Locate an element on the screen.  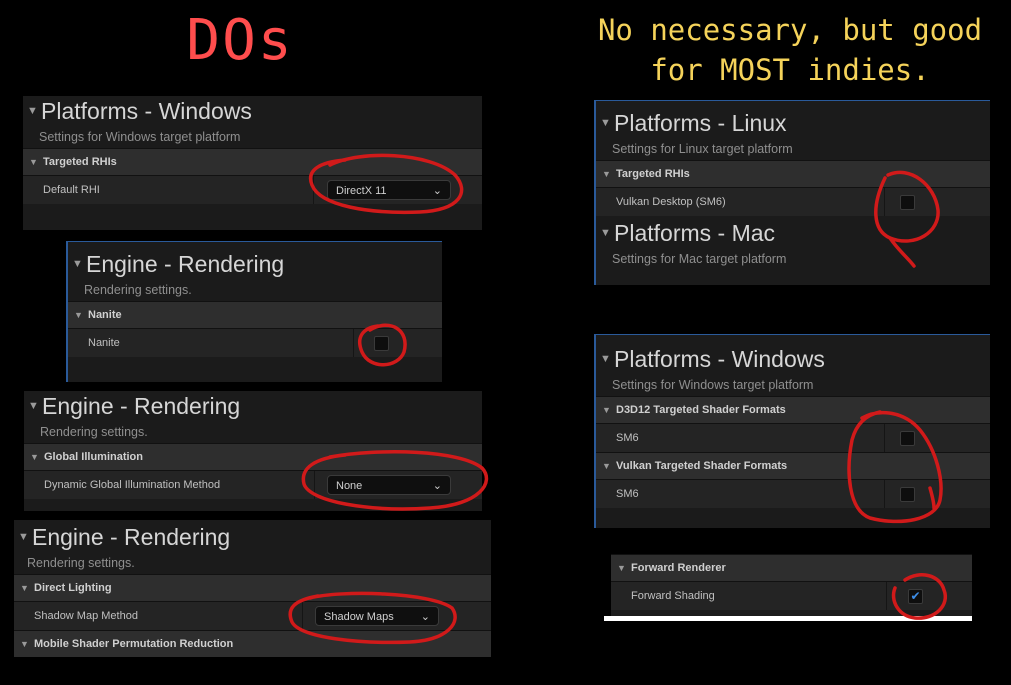
section-nanite: ▼ Nanite is located at coordinates (255, 314).